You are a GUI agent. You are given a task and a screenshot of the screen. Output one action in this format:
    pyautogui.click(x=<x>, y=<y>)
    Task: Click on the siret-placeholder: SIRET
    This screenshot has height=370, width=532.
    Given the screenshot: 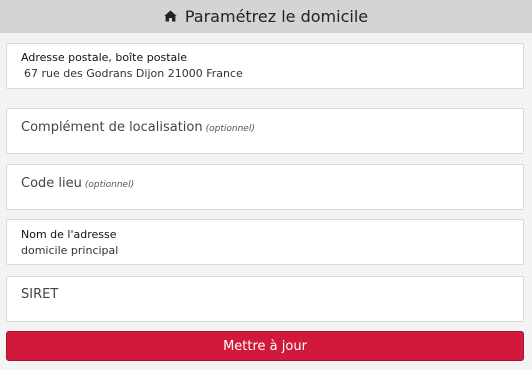 What is the action you would take?
    pyautogui.click(x=40, y=294)
    